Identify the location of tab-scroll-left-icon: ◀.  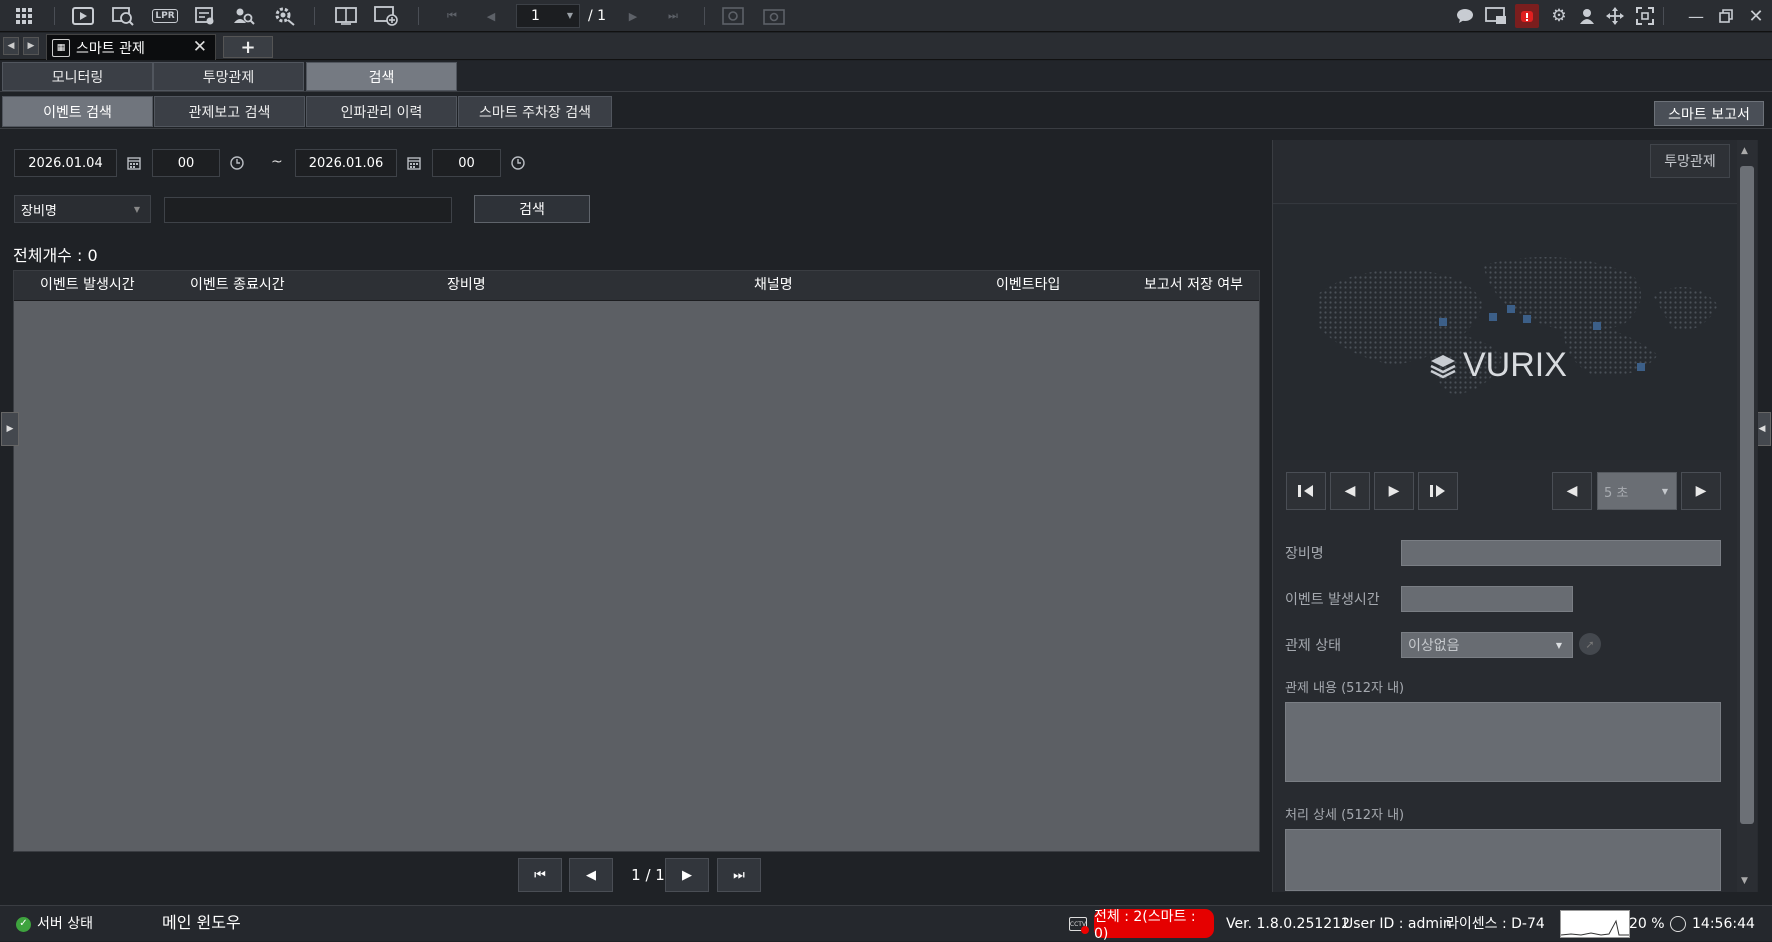
(11, 46).